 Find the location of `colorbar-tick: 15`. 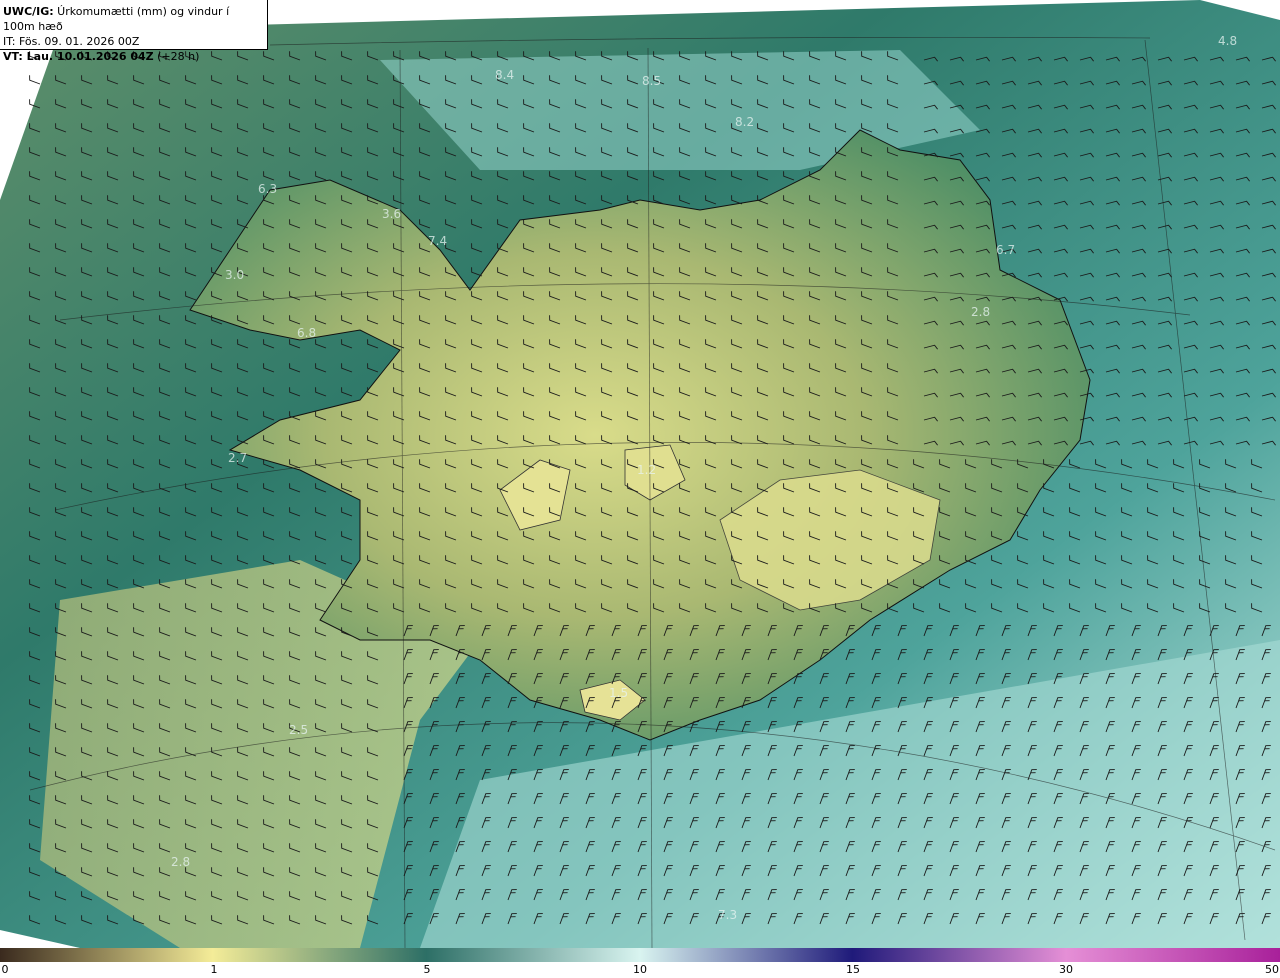

colorbar-tick: 15 is located at coordinates (853, 969).